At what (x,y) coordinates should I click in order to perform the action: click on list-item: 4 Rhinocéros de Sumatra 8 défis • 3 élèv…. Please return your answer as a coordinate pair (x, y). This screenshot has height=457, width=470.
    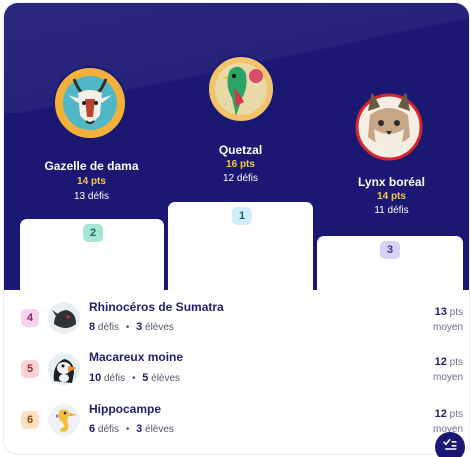
    Looking at the image, I should click on (236, 317).